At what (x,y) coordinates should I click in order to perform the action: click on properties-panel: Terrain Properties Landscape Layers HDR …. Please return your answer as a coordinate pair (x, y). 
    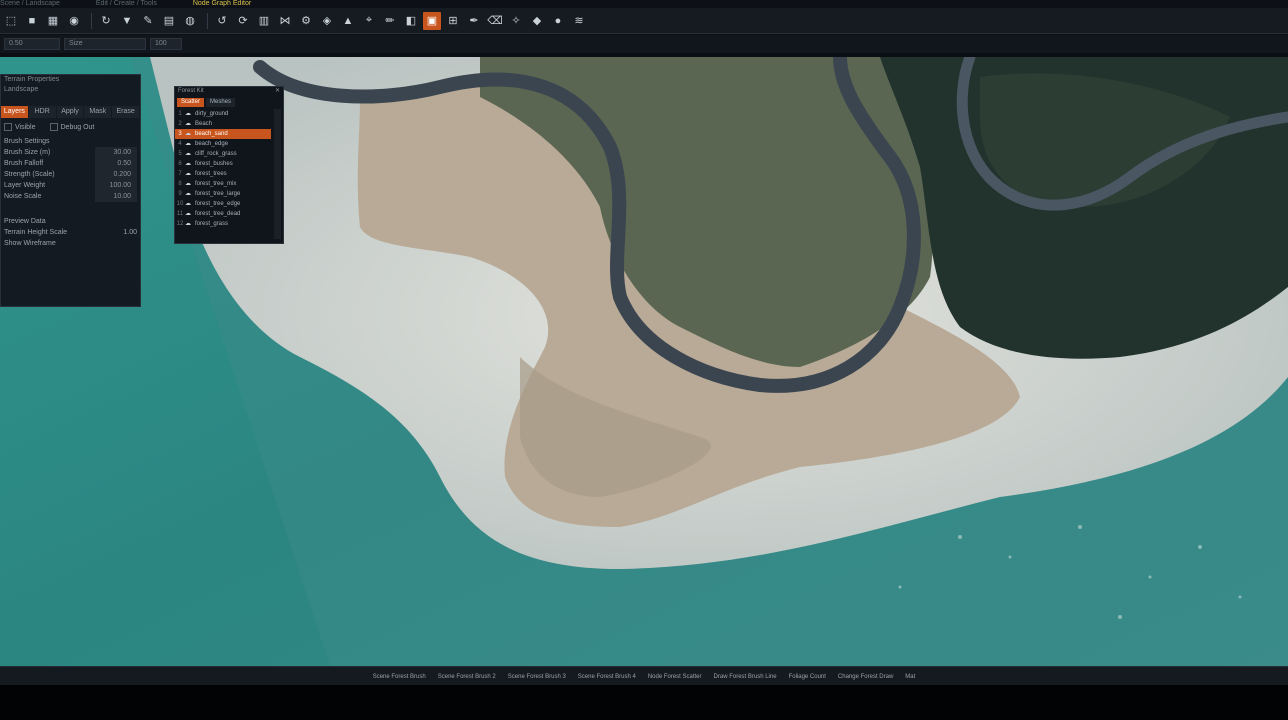
    Looking at the image, I should click on (70, 190).